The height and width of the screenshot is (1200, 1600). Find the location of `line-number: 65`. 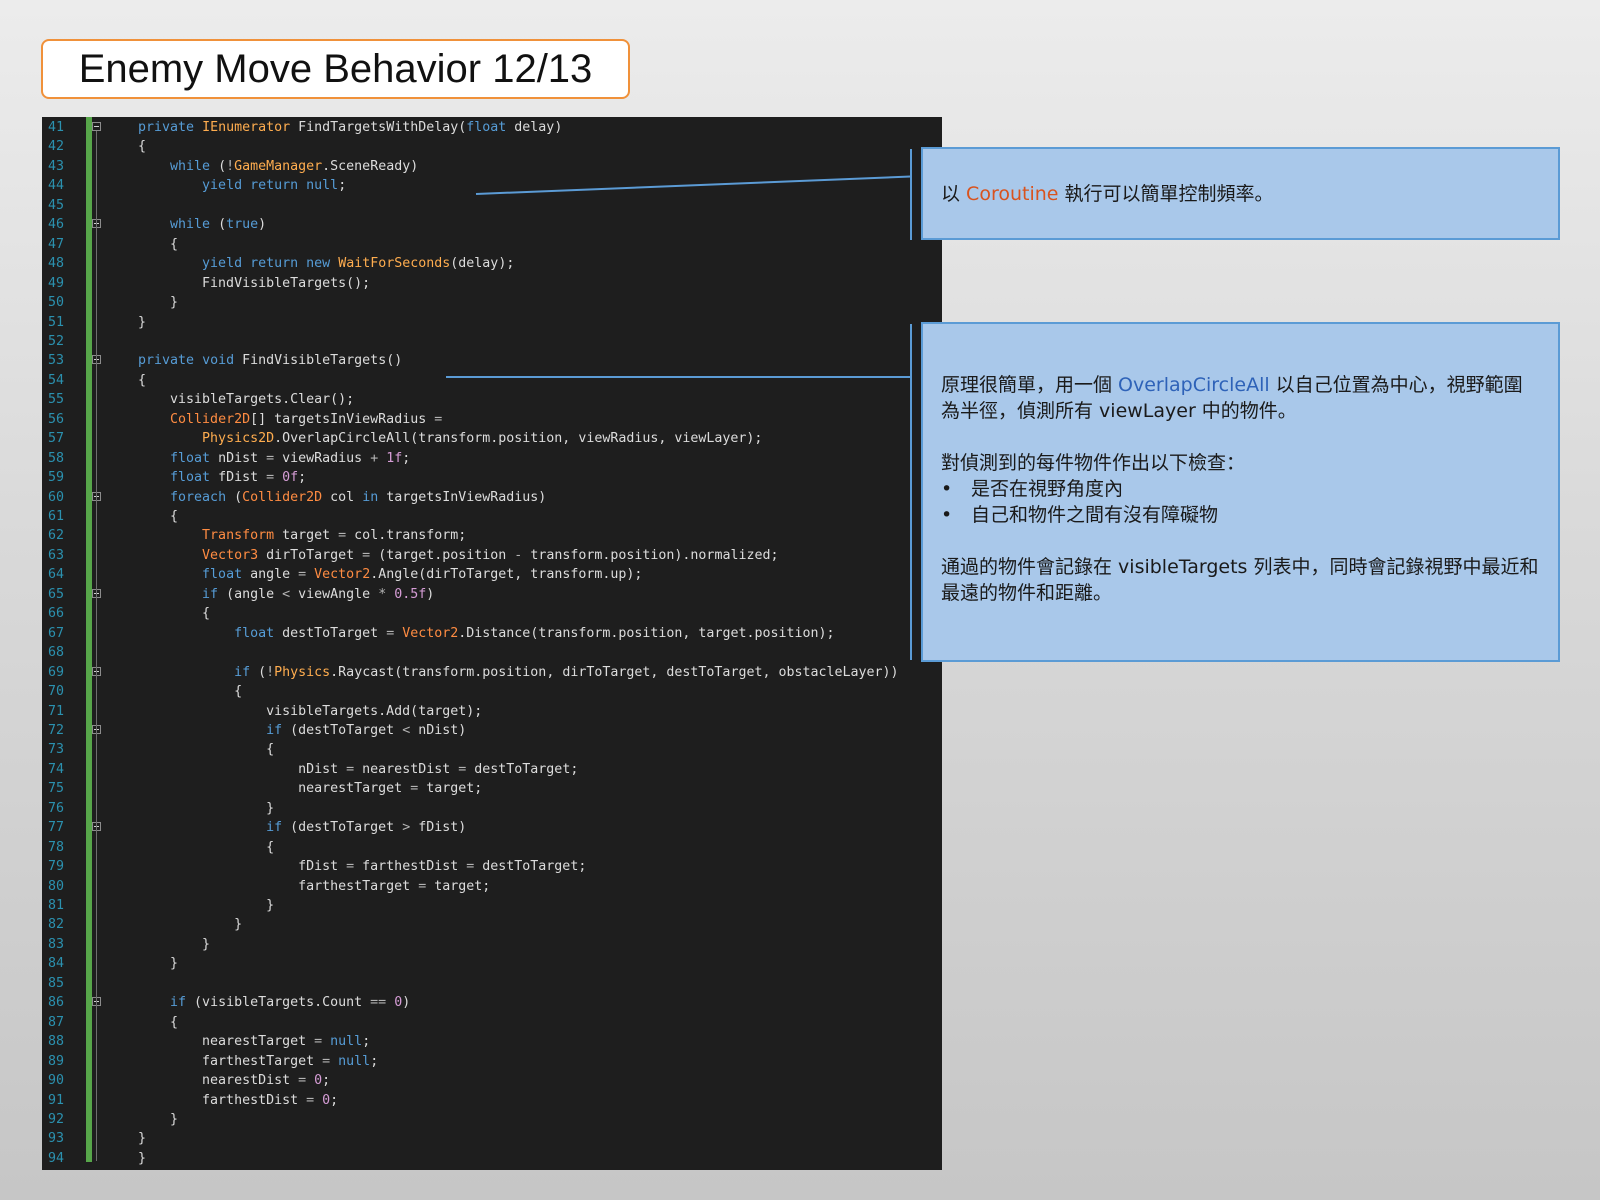

line-number: 65 is located at coordinates (55, 594).